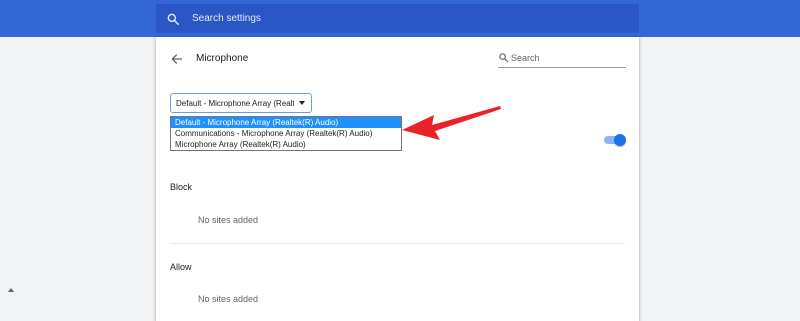 The height and width of the screenshot is (321, 800). I want to click on back-arrow-icon, so click(177, 59).